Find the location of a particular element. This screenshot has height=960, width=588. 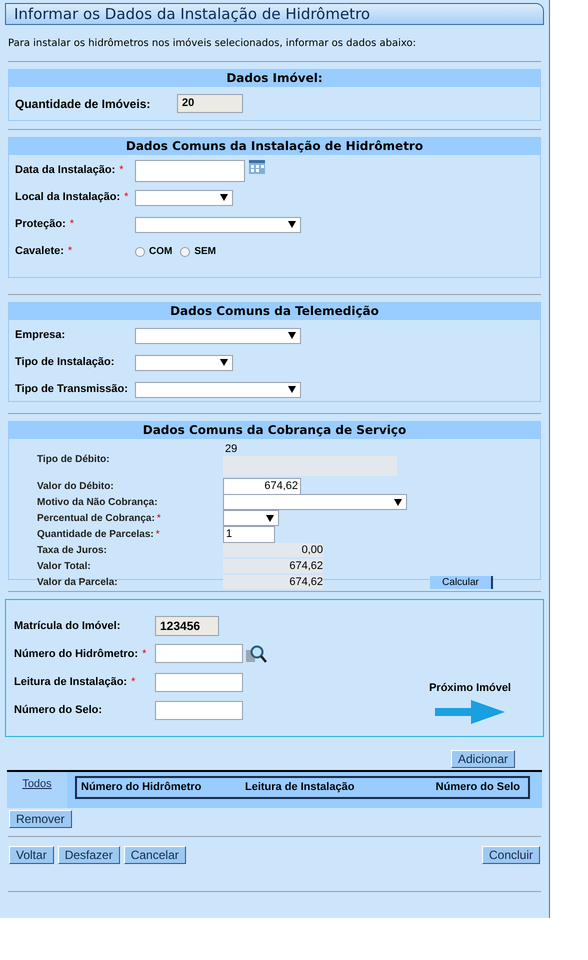

field-label: Percentual de Cobrança: is located at coordinates (96, 519).